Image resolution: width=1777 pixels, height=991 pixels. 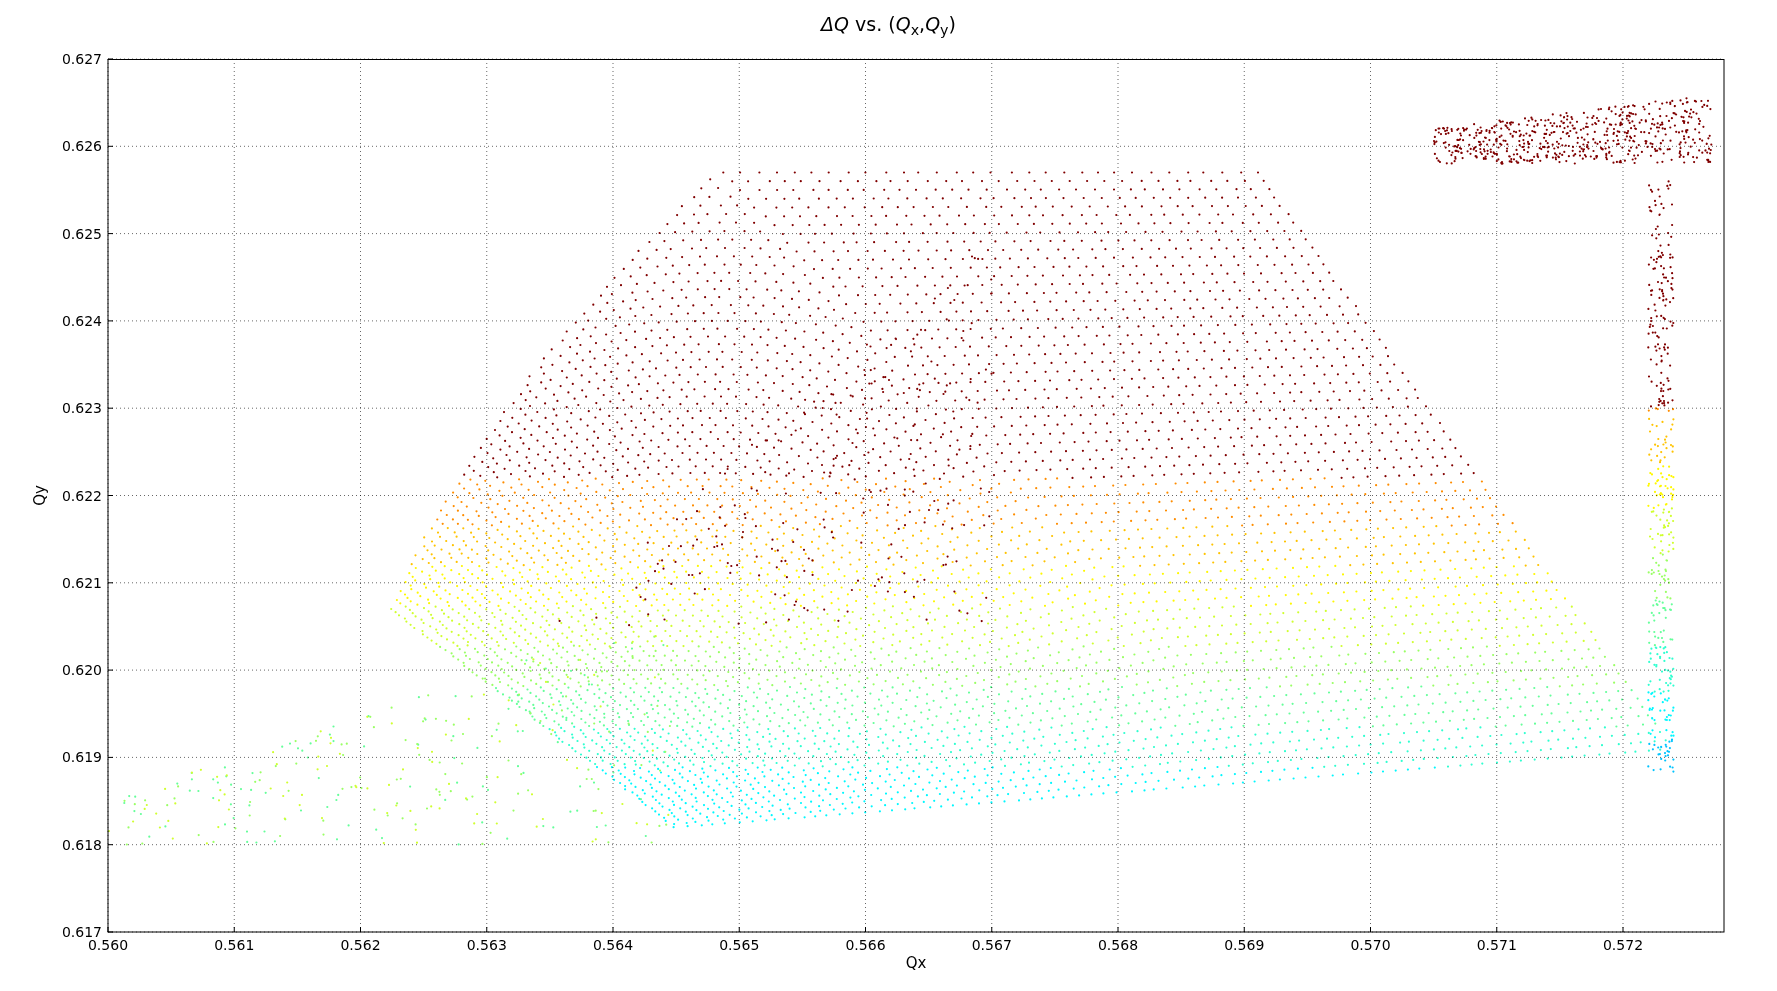 I want to click on x-tick-label: 0.564, so click(x=613, y=945).